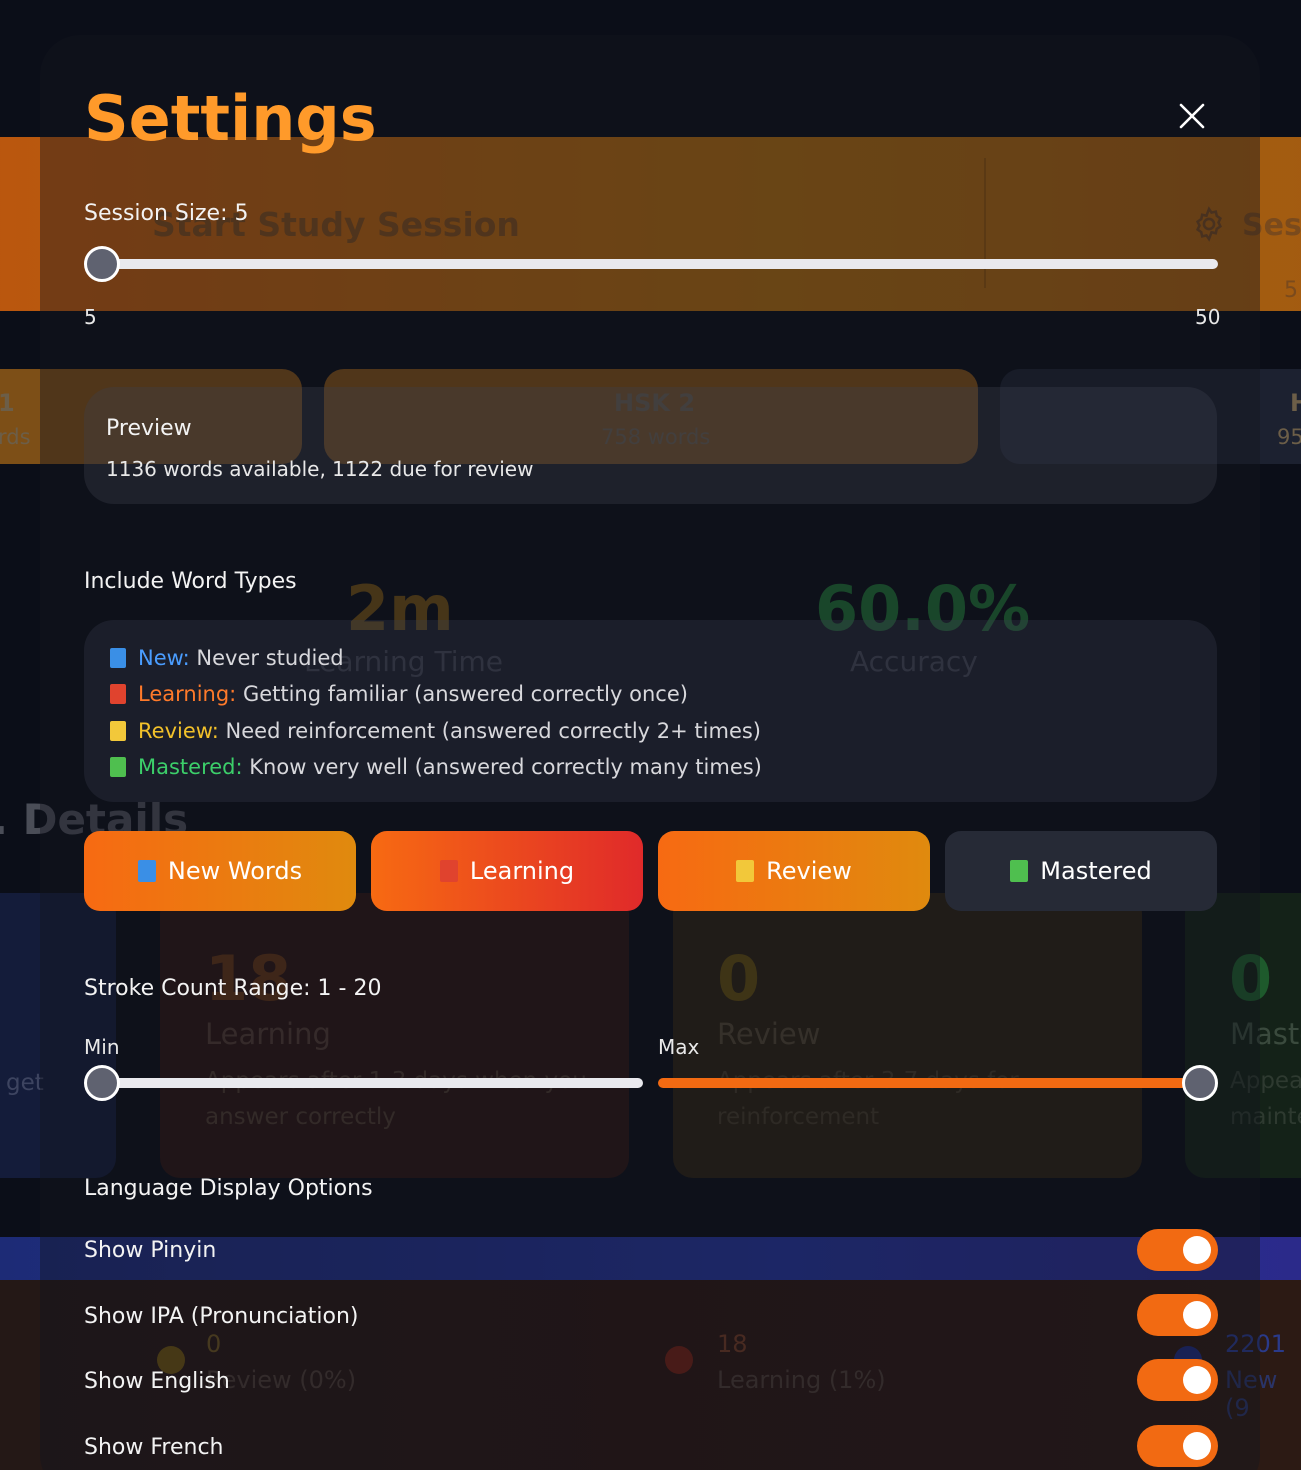 Image resolution: width=1301 pixels, height=1470 pixels. Describe the element at coordinates (154, 1447) in the screenshot. I see `show-french-label: Show French` at that location.